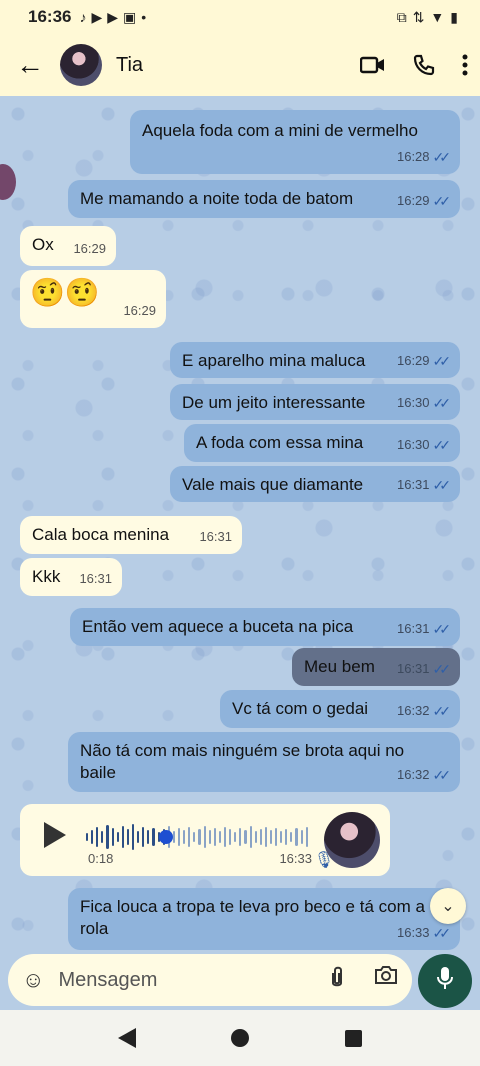 The width and height of the screenshot is (480, 1066). What do you see at coordinates (300, 708) in the screenshot?
I see `message-text: Vc tá com o gedai` at bounding box center [300, 708].